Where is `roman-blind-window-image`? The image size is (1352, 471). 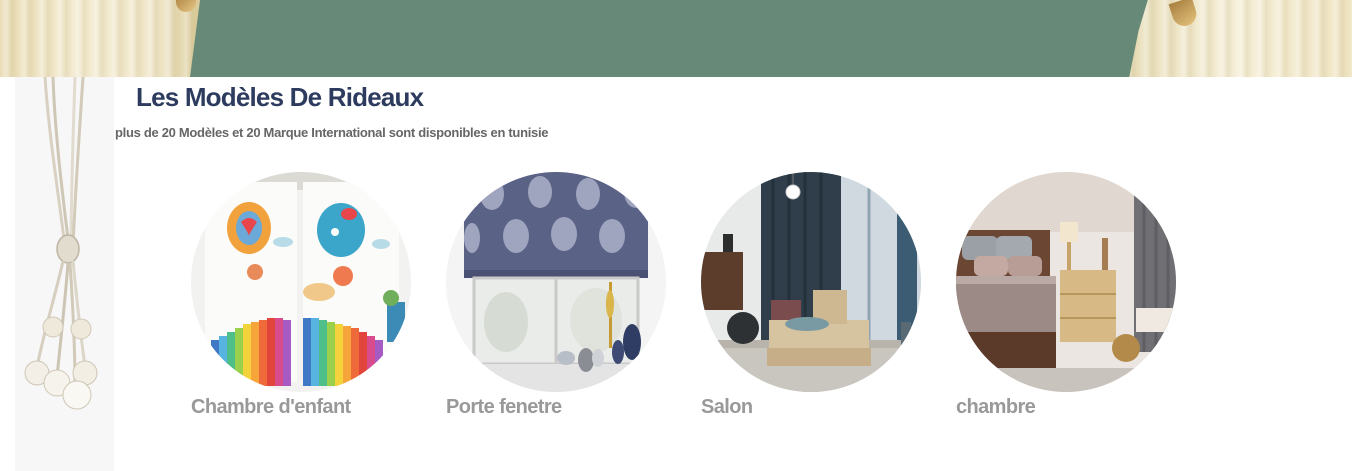 roman-blind-window-image is located at coordinates (556, 282).